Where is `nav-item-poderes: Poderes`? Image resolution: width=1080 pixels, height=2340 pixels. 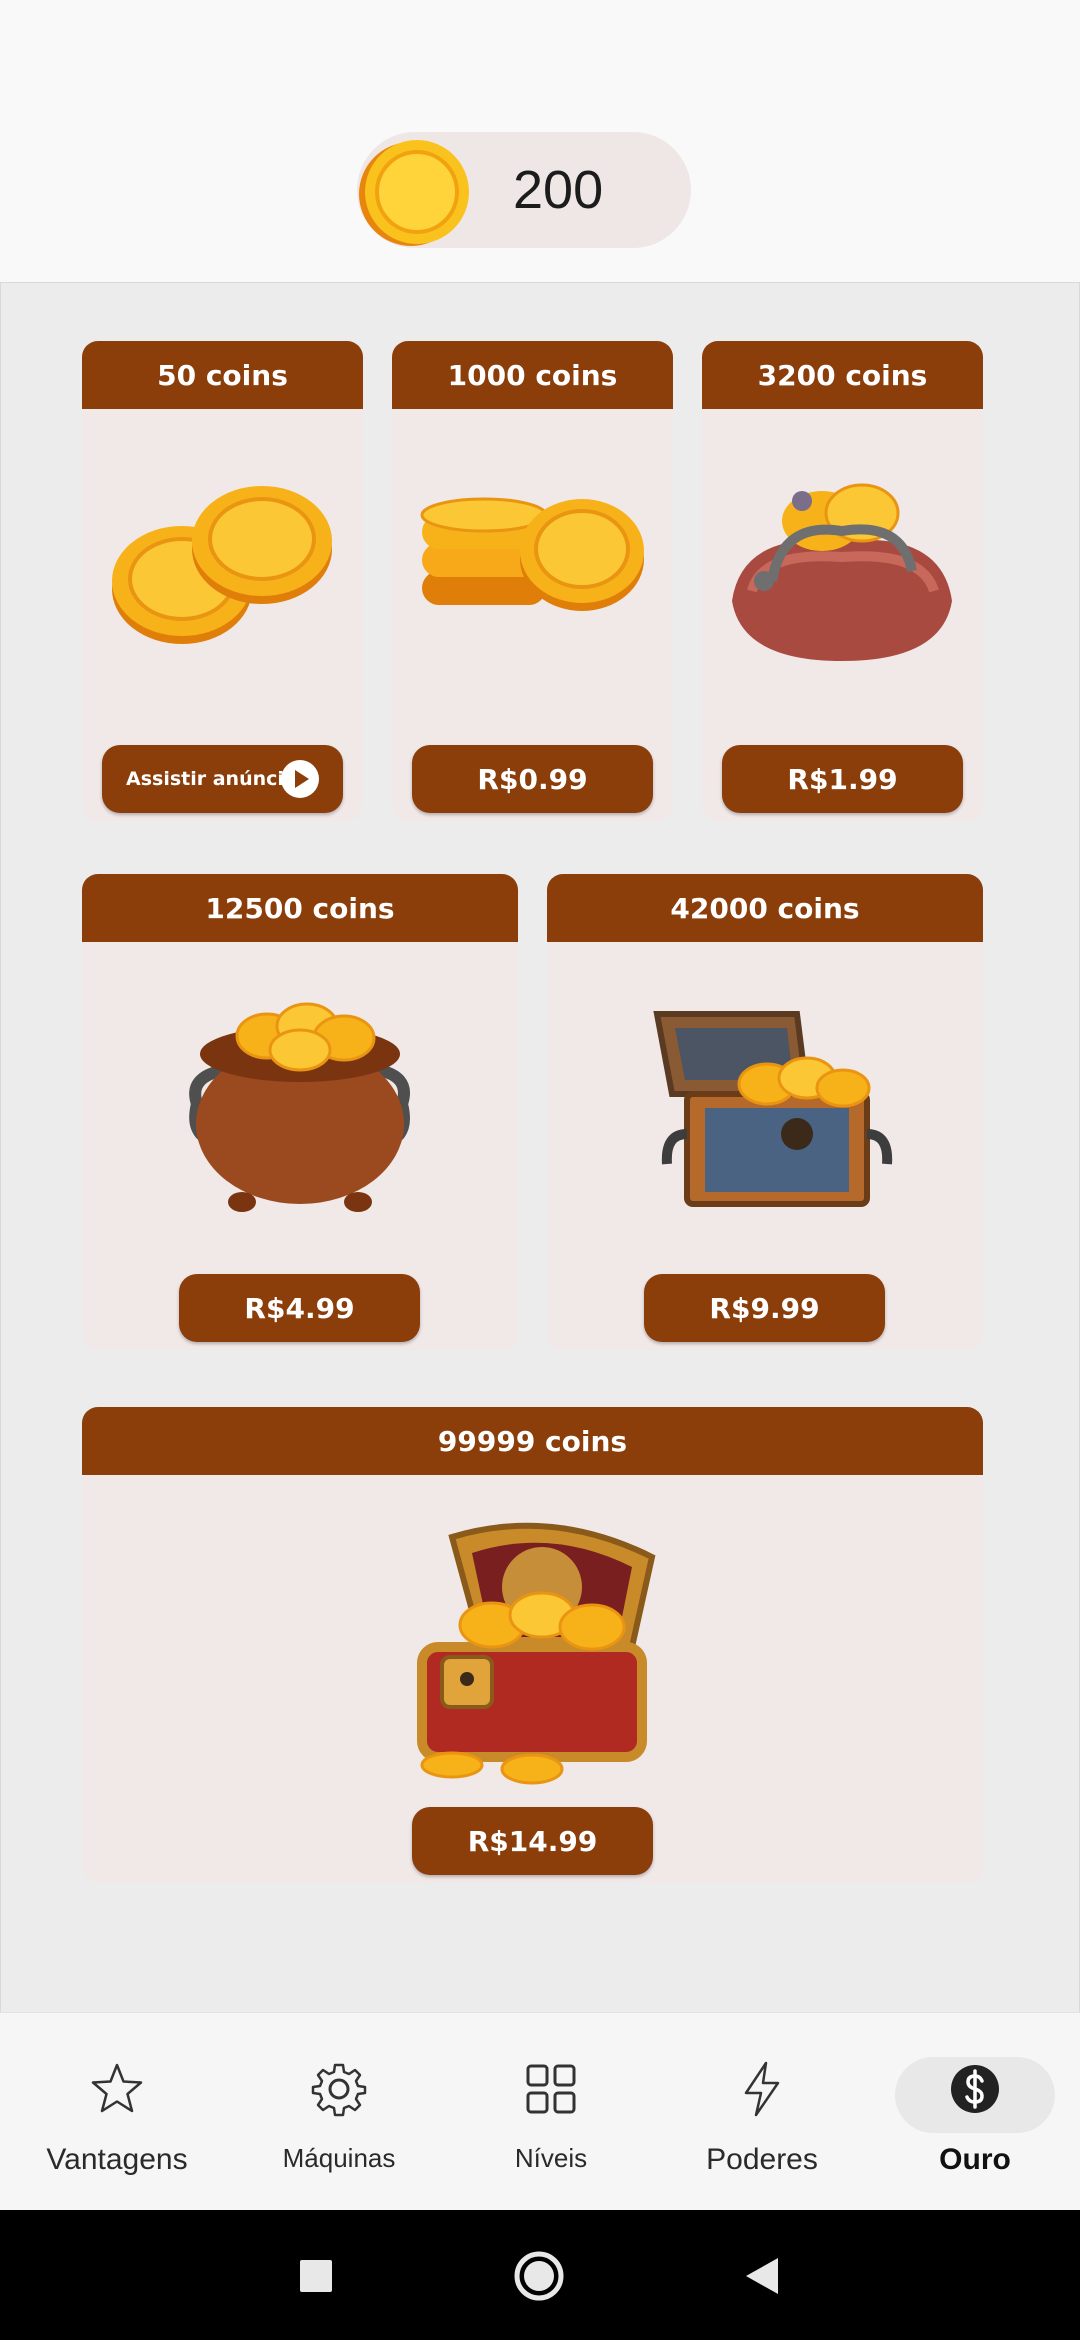
nav-item-poderes: Poderes is located at coordinates (762, 2112).